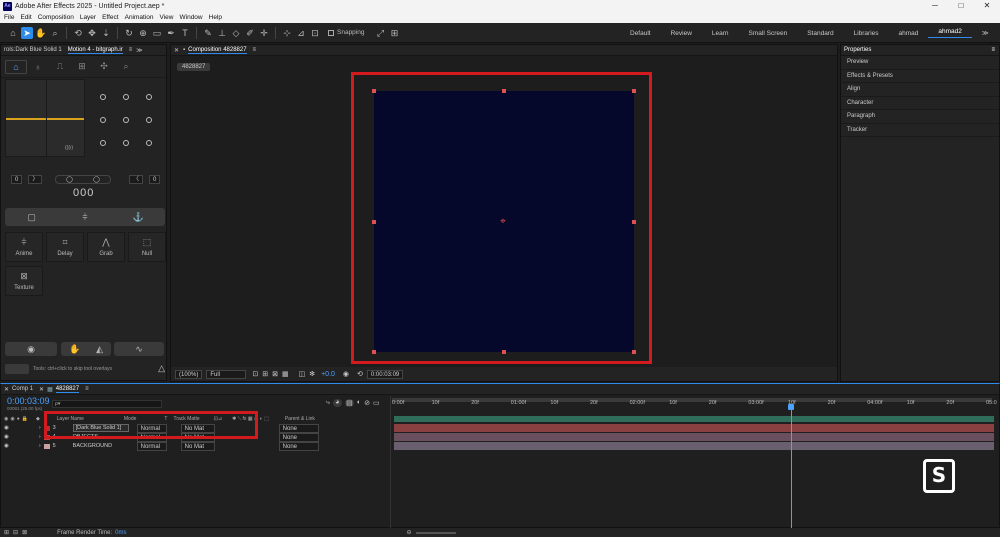  I want to click on move-mode-icon: ✣, so click(104, 66).